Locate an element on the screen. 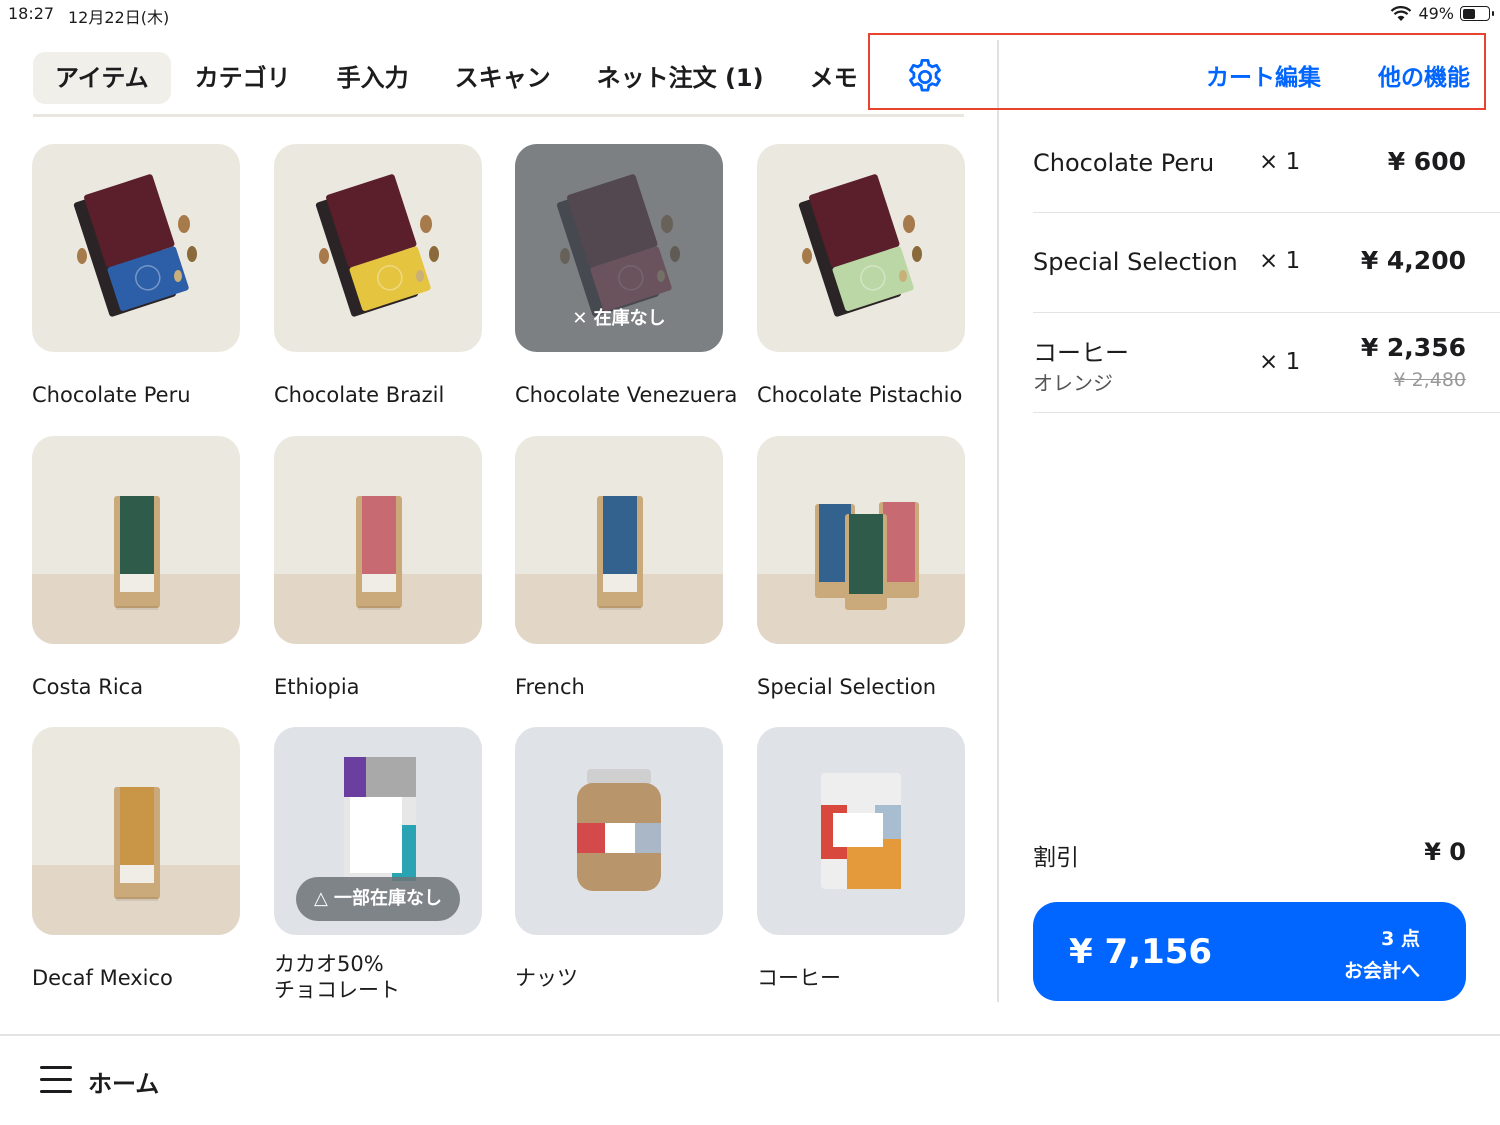  bottom-divider is located at coordinates (750, 1035).